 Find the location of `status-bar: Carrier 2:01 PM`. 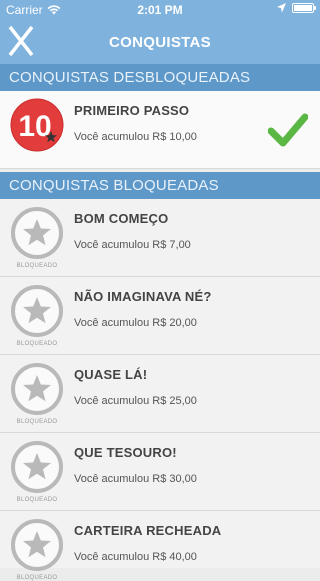

status-bar: Carrier 2:01 PM is located at coordinates (160, 10).